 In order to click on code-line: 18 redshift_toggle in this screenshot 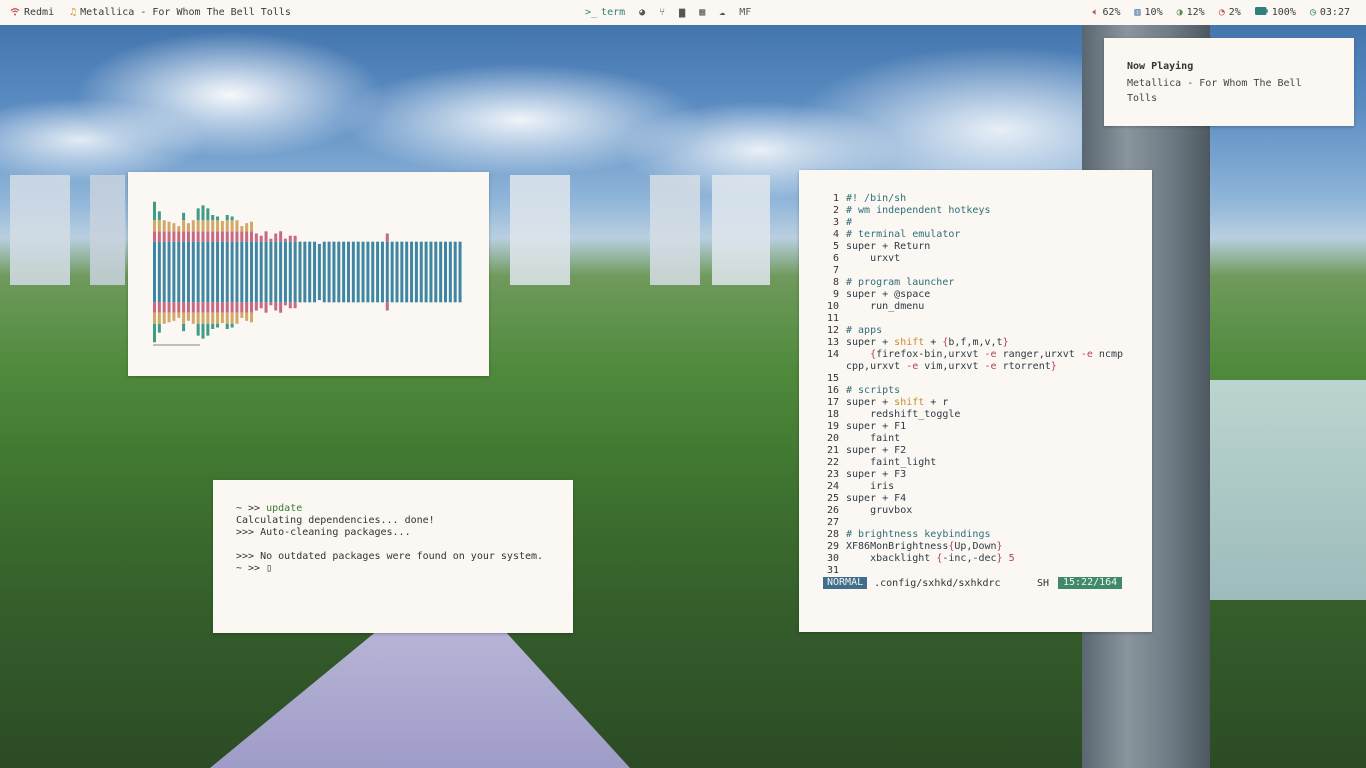, I will do `click(978, 415)`.